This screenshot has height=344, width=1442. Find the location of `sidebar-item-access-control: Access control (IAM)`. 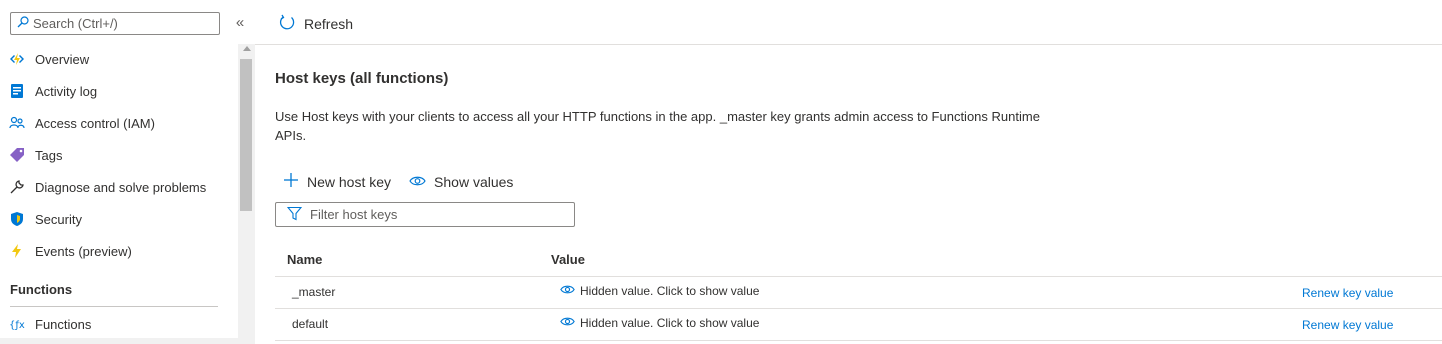

sidebar-item-access-control: Access control (IAM) is located at coordinates (119, 123).